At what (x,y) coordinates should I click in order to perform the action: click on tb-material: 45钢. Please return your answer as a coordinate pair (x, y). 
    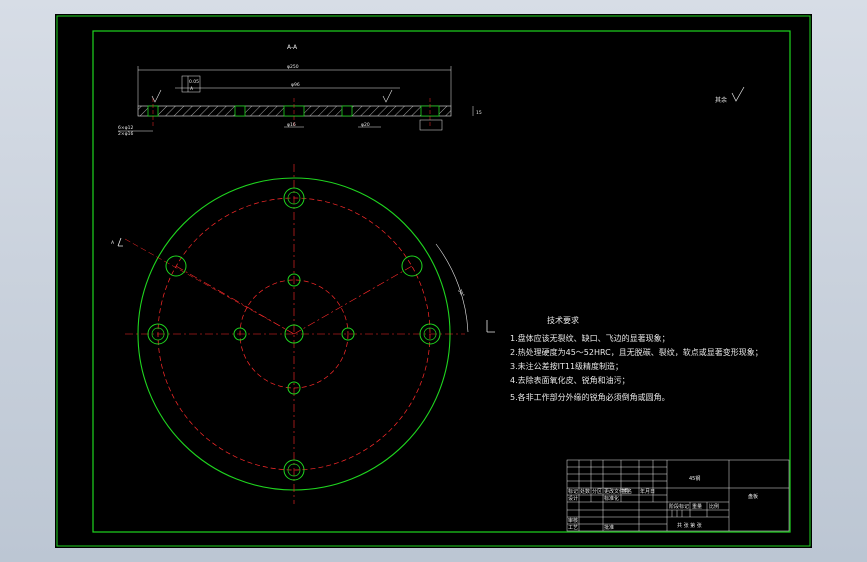
    Looking at the image, I should click on (694, 478).